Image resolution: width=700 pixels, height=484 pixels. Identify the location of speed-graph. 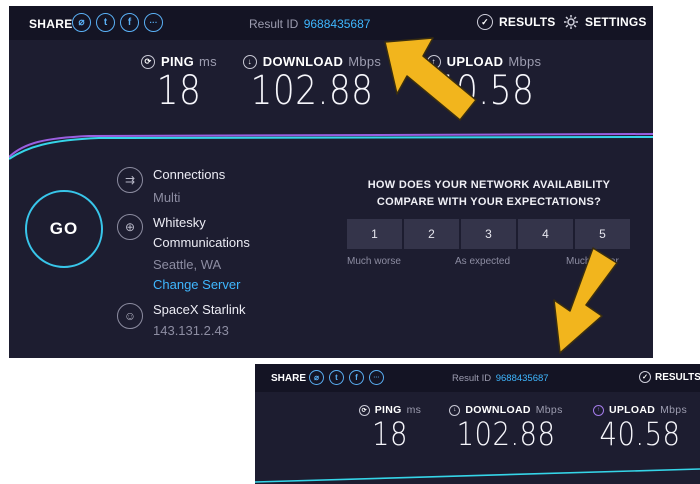
(331, 146).